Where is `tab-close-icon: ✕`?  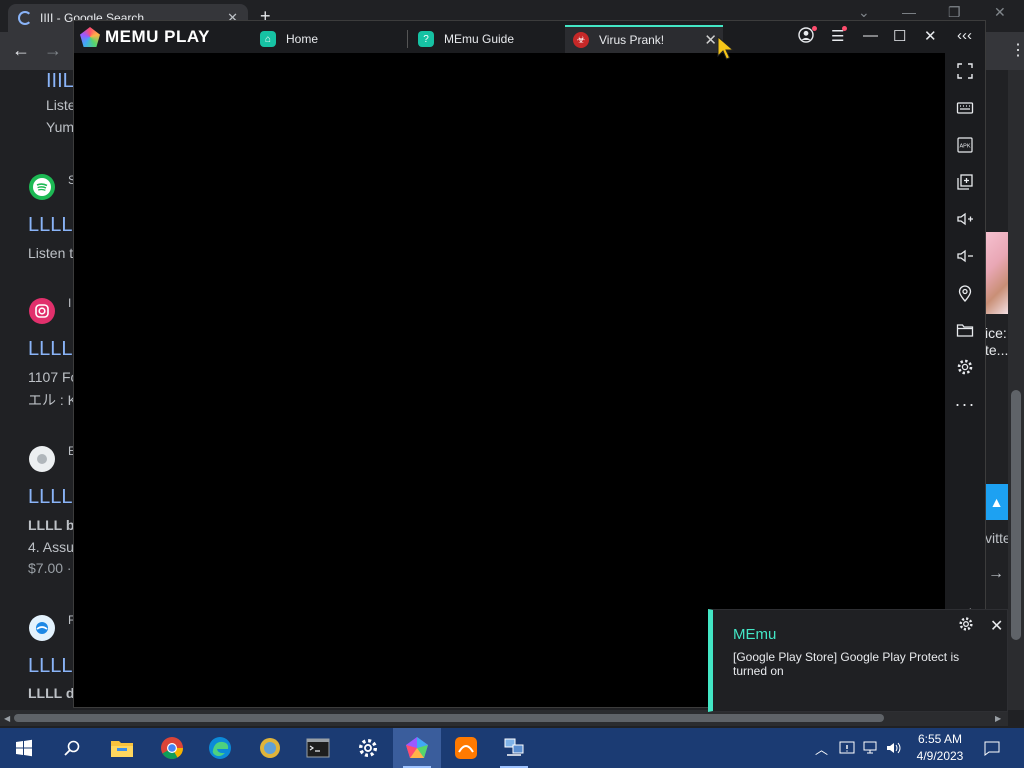
tab-close-icon: ✕ is located at coordinates (710, 40).